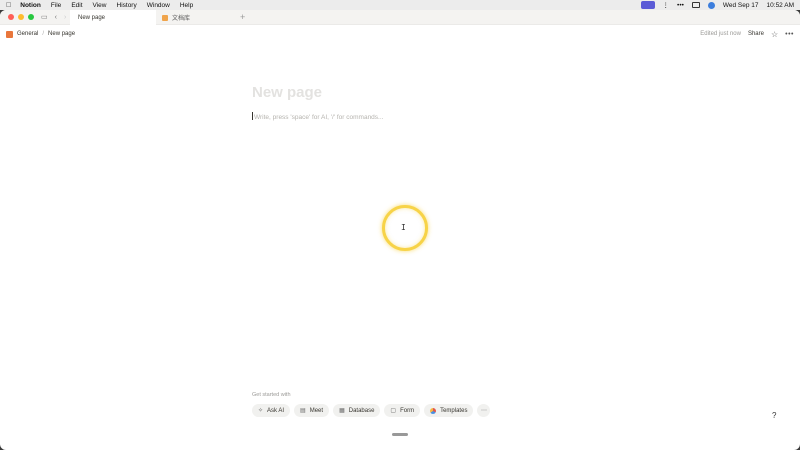 The width and height of the screenshot is (800, 450). Describe the element at coordinates (165, 17) in the screenshot. I see `page-icon` at that location.